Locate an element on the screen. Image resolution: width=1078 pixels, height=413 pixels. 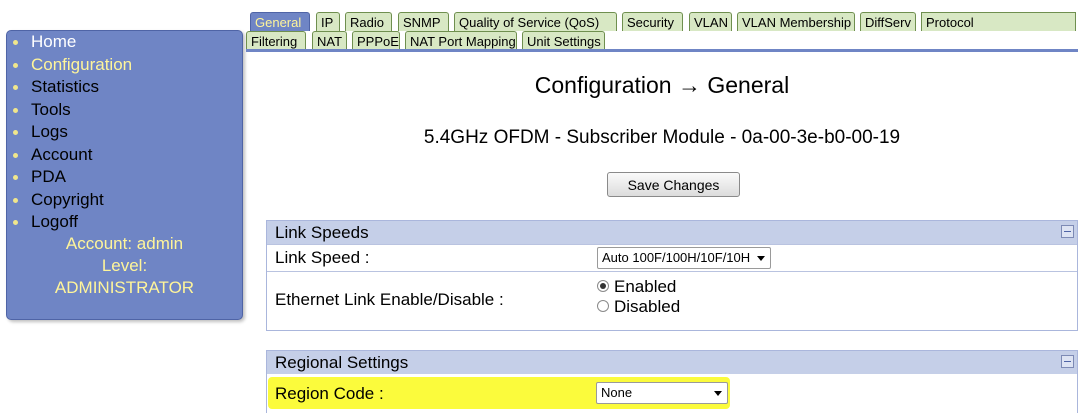
tab-unit-settings: Unit Settings is located at coordinates (563, 40).